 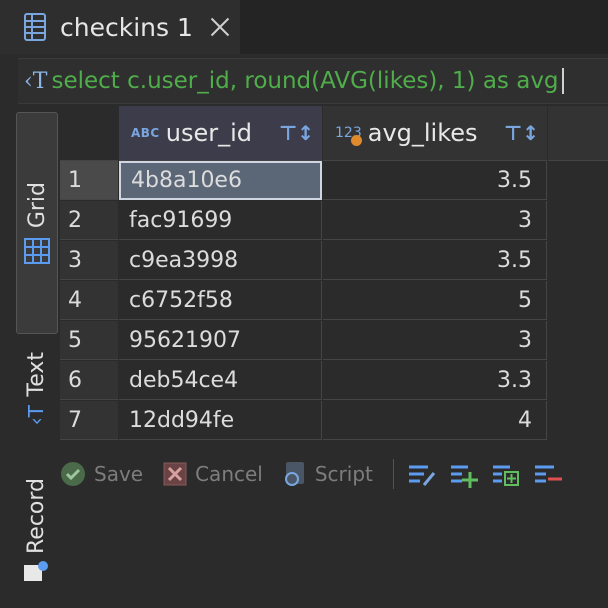 I want to click on sql-text-icon: ‹T, so click(x=36, y=81).